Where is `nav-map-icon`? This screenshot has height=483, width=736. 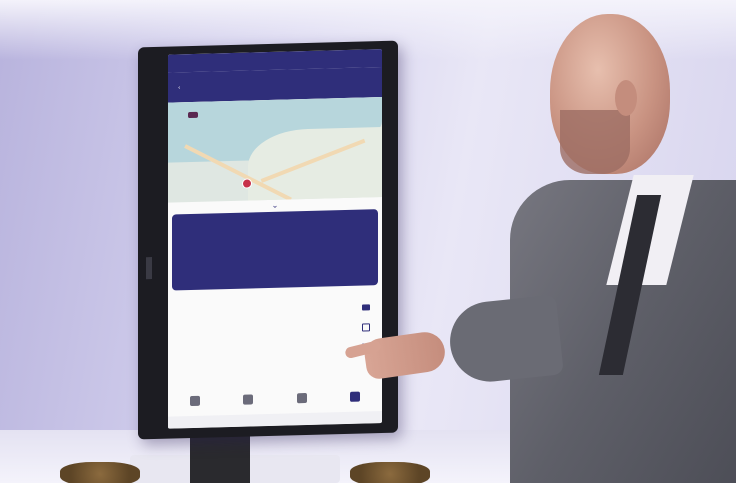 nav-map-icon is located at coordinates (301, 398).